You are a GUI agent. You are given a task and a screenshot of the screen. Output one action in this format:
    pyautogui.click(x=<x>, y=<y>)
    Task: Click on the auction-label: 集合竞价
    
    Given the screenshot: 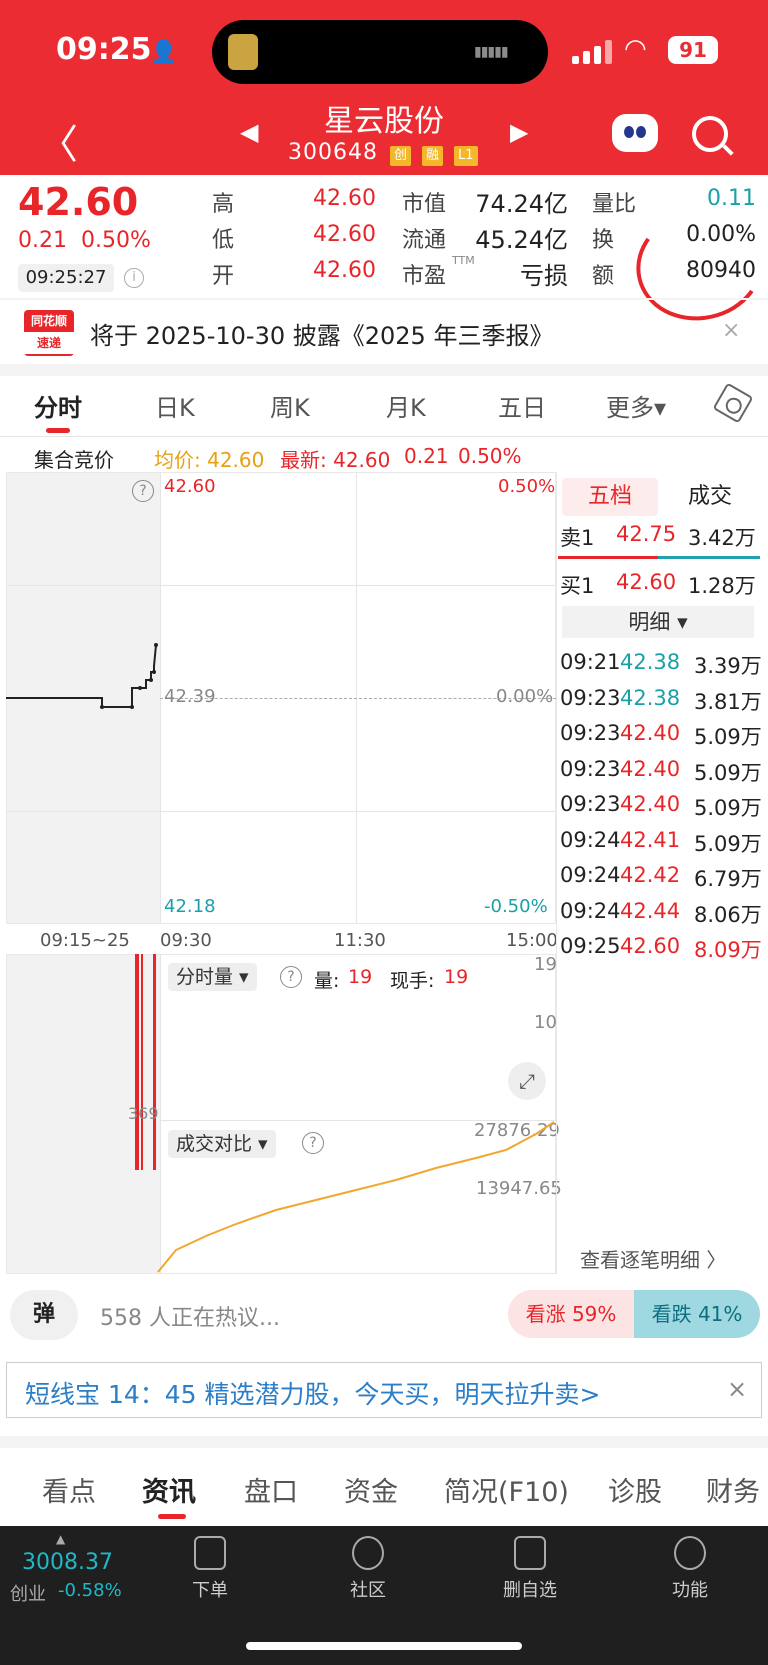 What is the action you would take?
    pyautogui.click(x=74, y=460)
    